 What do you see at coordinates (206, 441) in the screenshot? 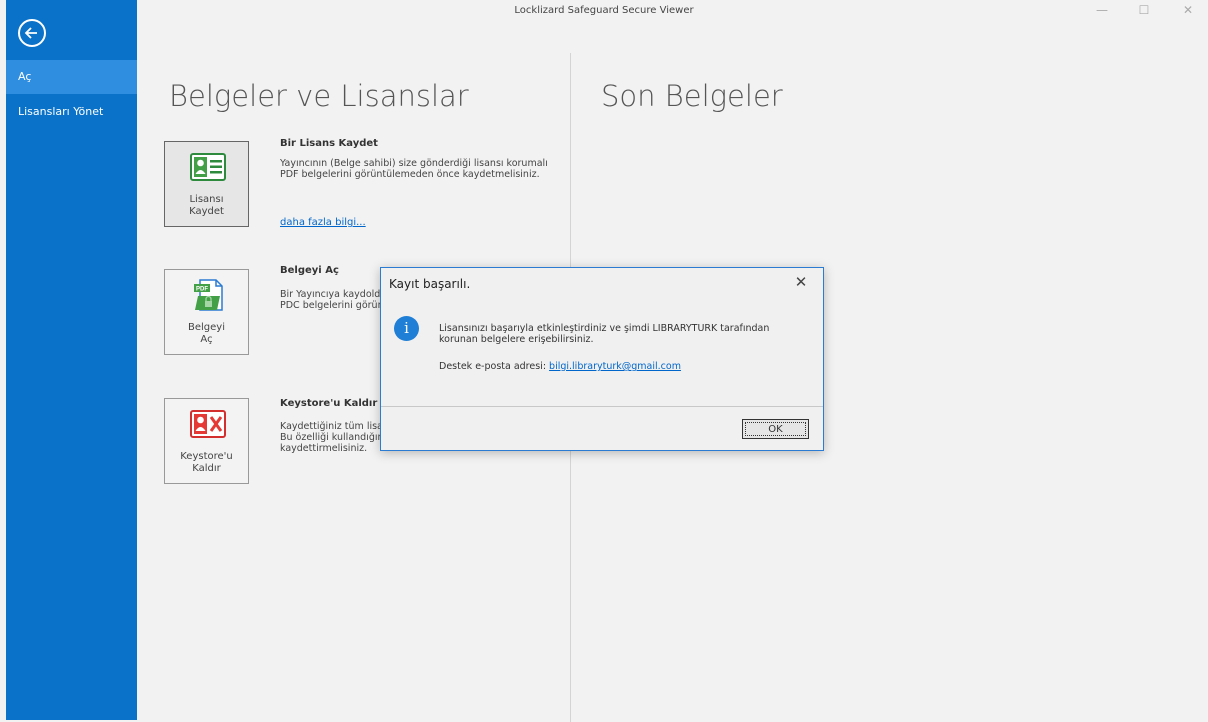
I see `remove-keystore-tile: Keystore'u Kaldır` at bounding box center [206, 441].